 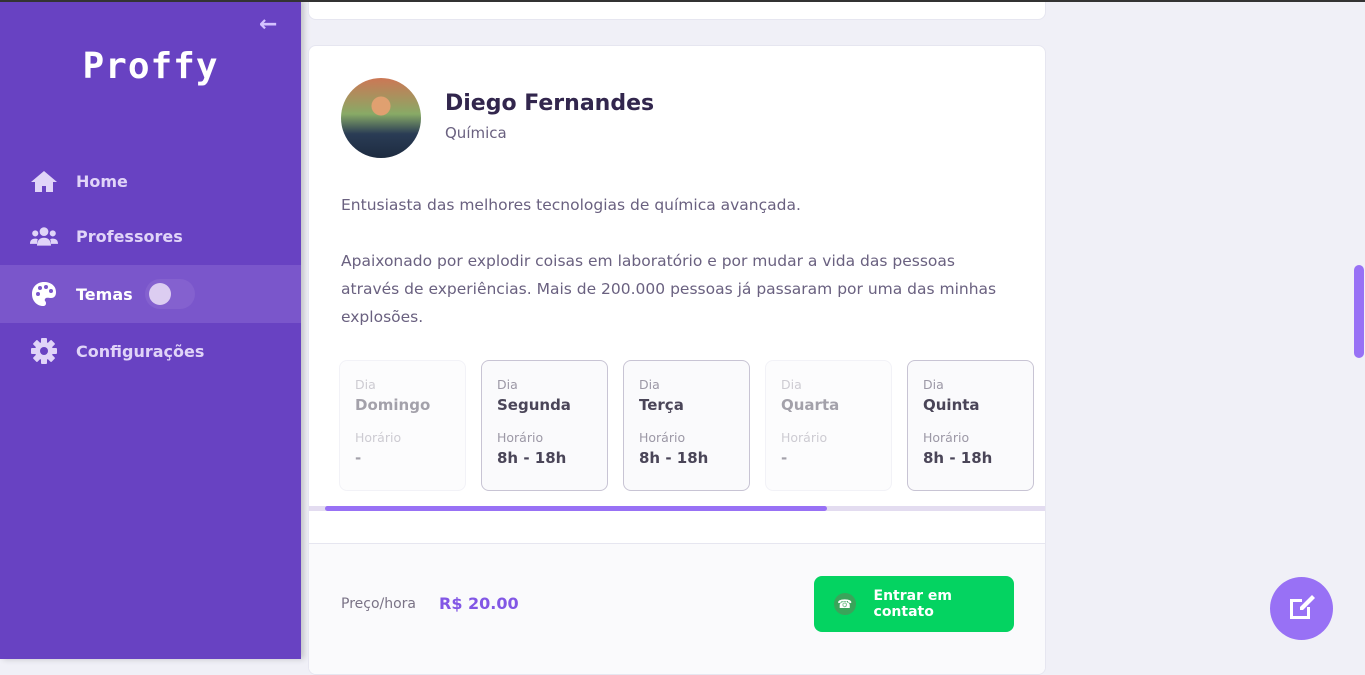 I want to click on contact-label: Entrar em contato, so click(x=912, y=604).